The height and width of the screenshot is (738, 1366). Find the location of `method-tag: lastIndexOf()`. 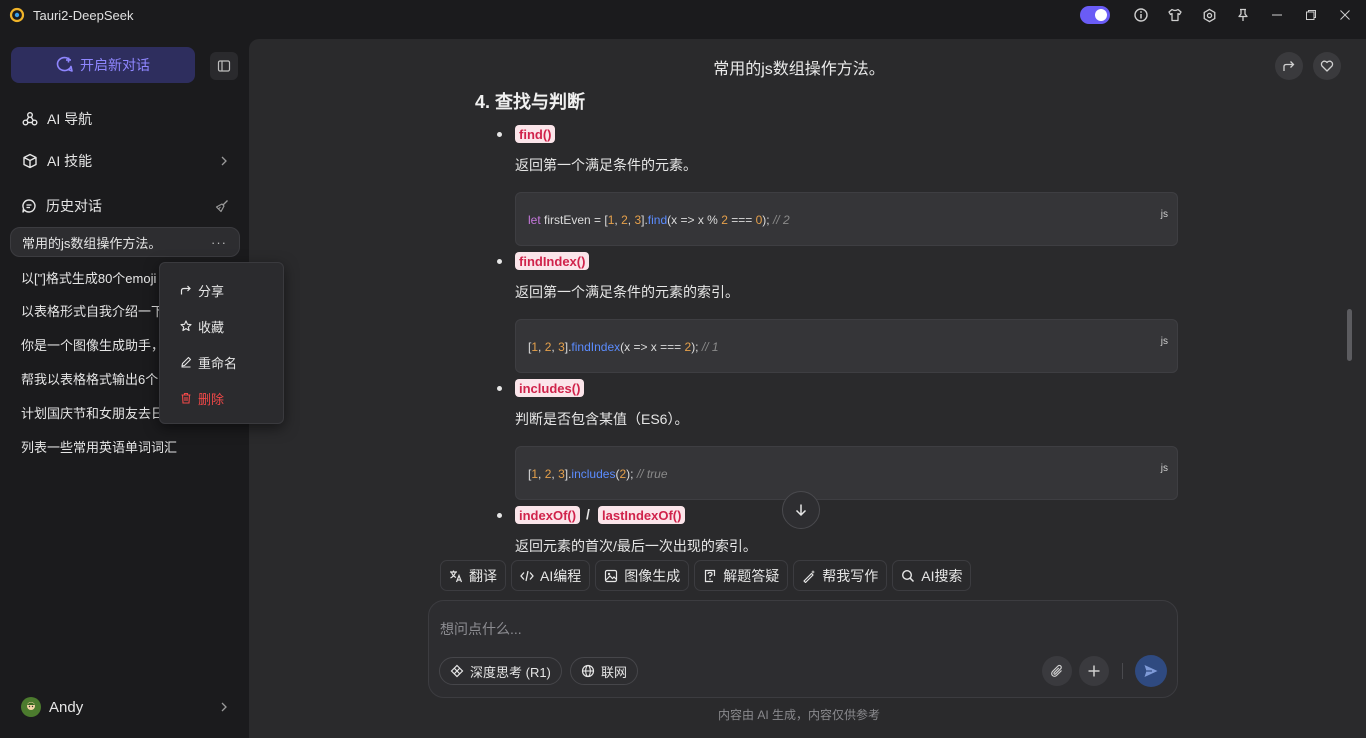

method-tag: lastIndexOf() is located at coordinates (642, 515).